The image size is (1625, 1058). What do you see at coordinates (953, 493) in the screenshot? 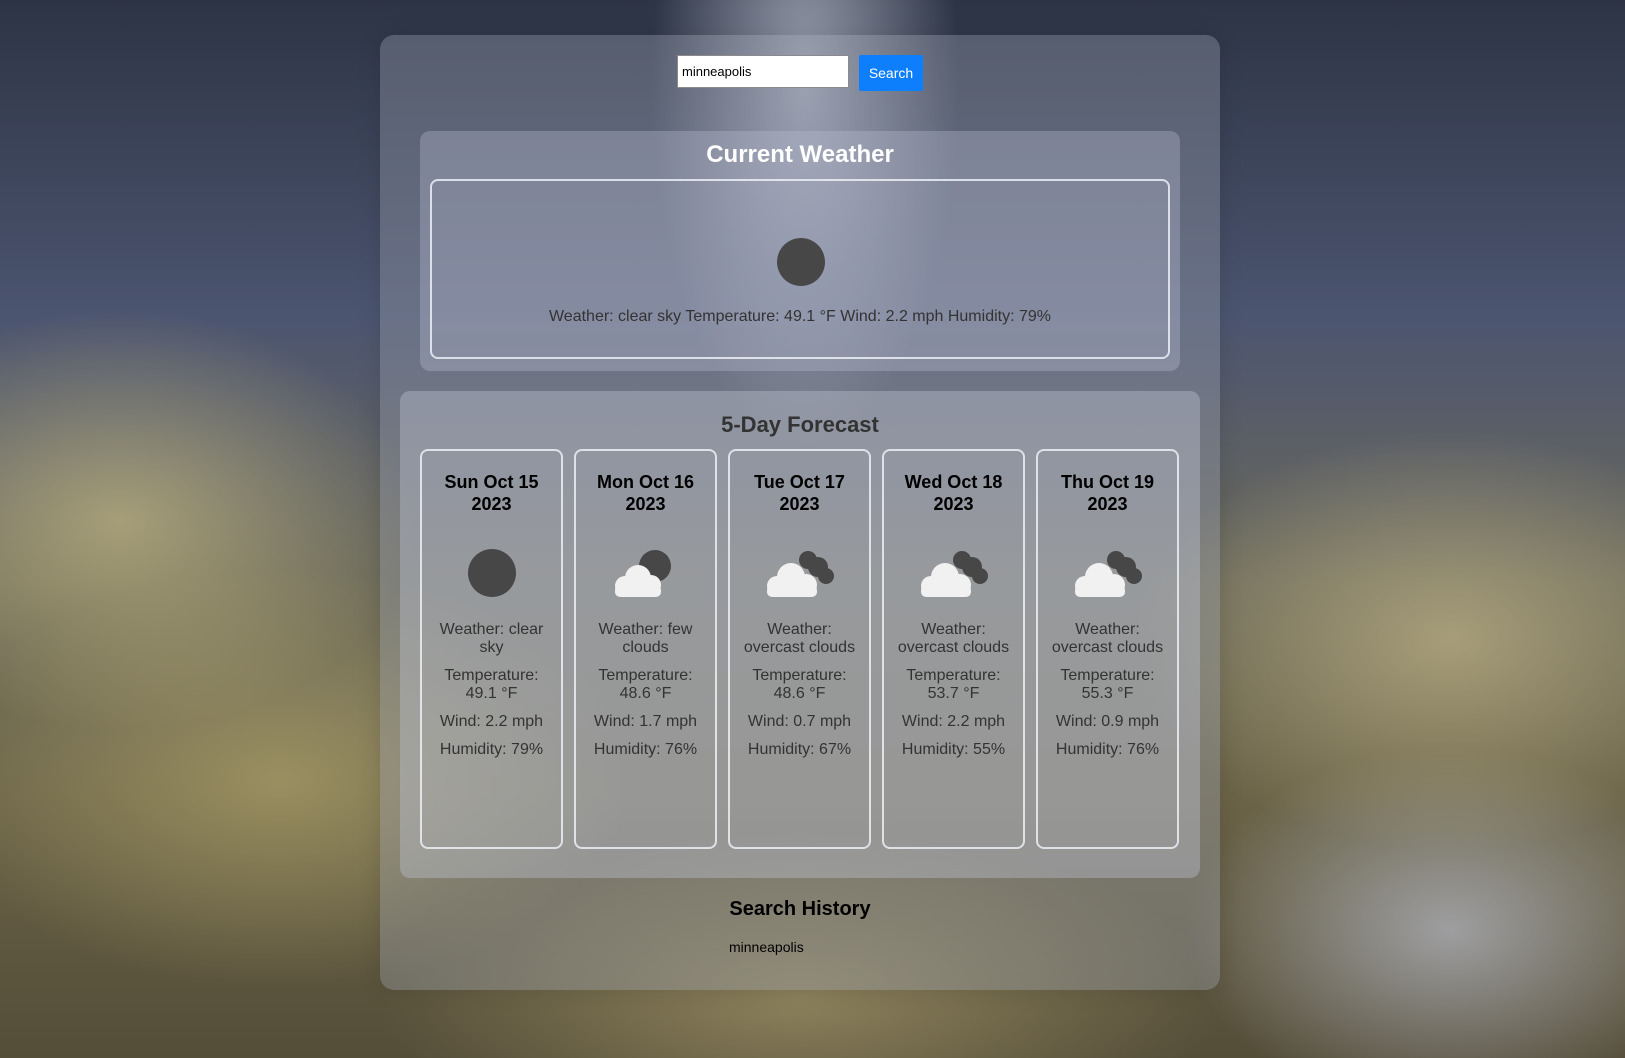
I see `forecast-date: Wed Oct 18 2023` at bounding box center [953, 493].